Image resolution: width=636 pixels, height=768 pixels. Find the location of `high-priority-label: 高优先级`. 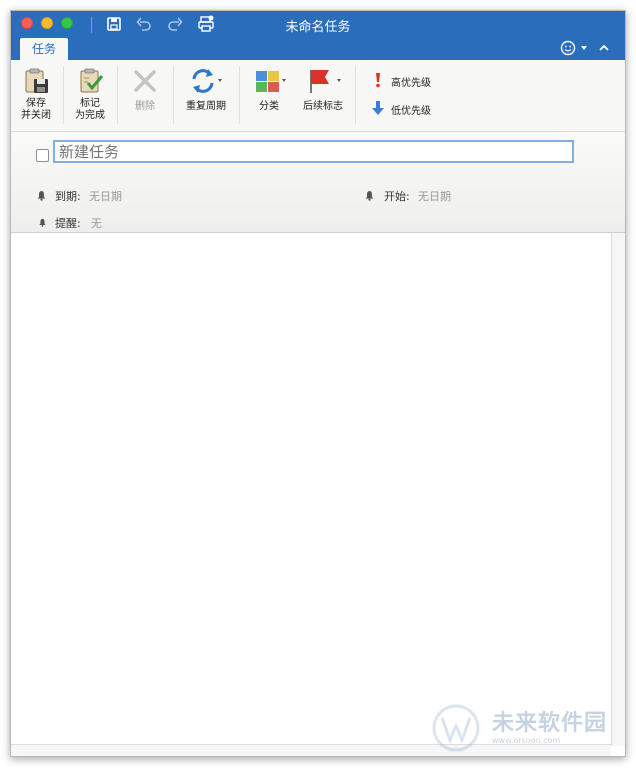

high-priority-label: 高优先级 is located at coordinates (411, 83).